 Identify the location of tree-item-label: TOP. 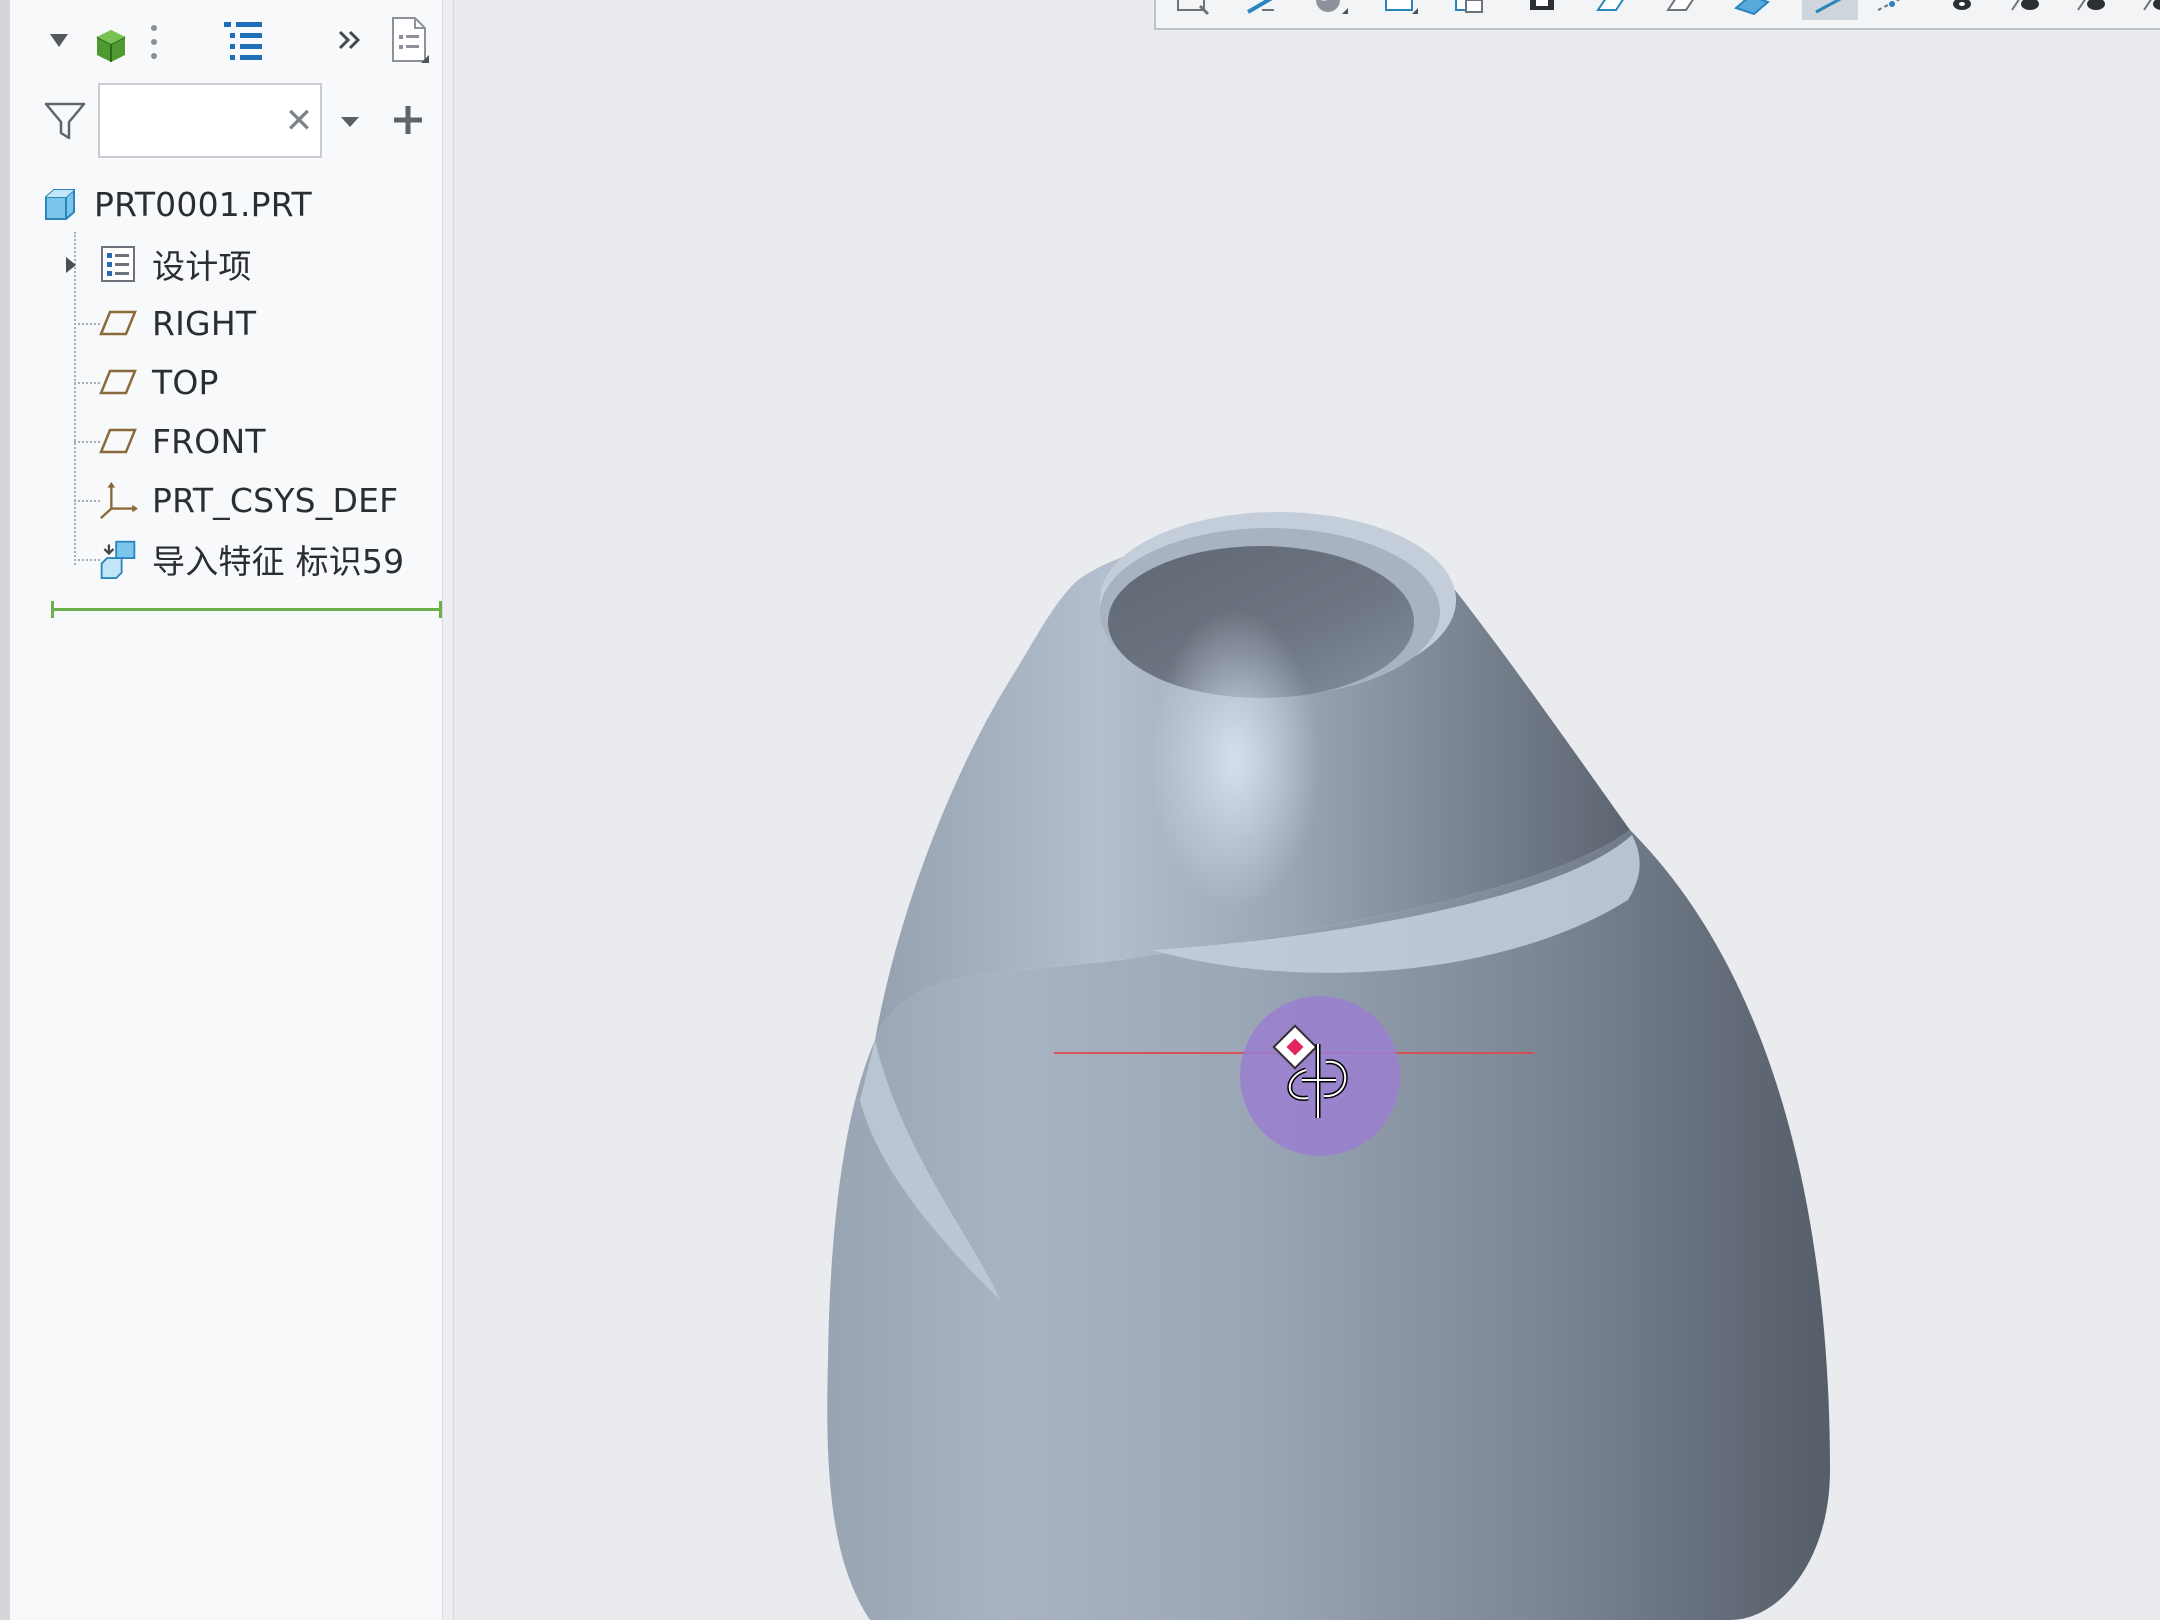
(185, 382).